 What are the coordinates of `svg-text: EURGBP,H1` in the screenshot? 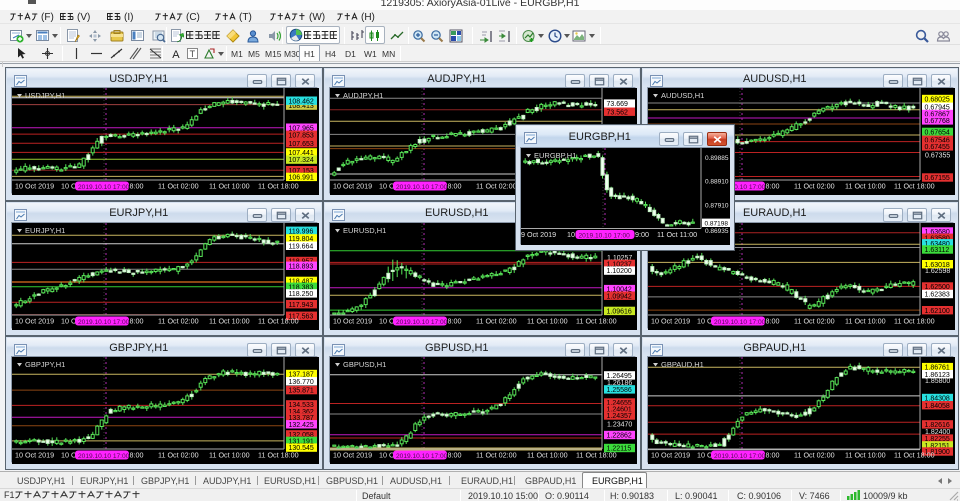 It's located at (555, 155).